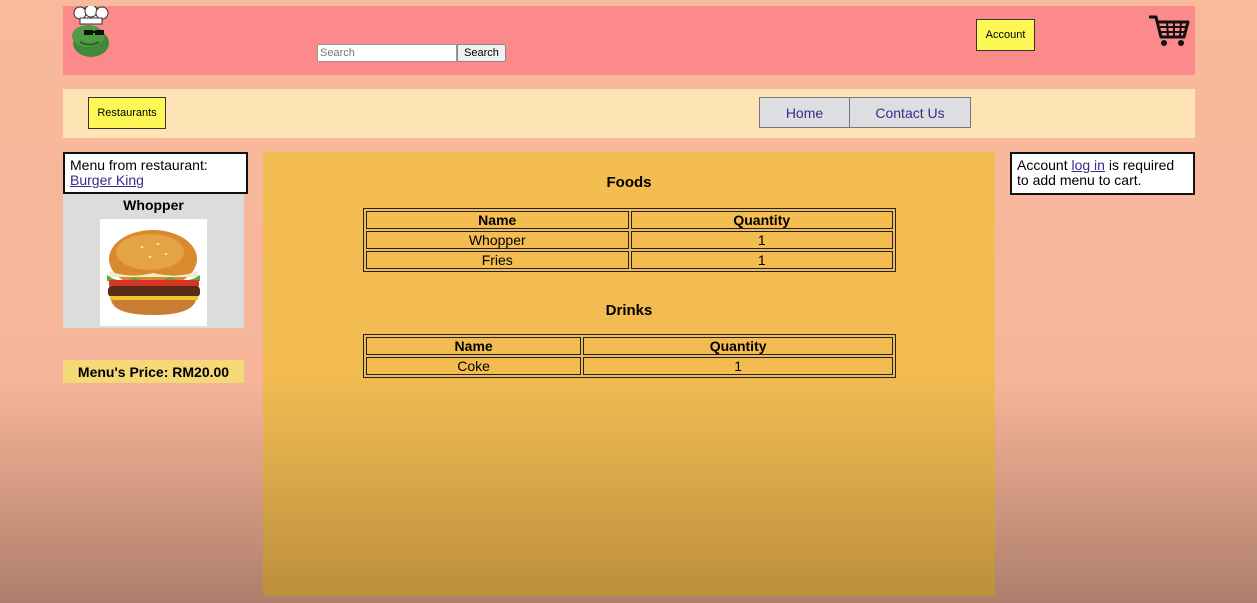  I want to click on foods-title: Foods, so click(629, 182).